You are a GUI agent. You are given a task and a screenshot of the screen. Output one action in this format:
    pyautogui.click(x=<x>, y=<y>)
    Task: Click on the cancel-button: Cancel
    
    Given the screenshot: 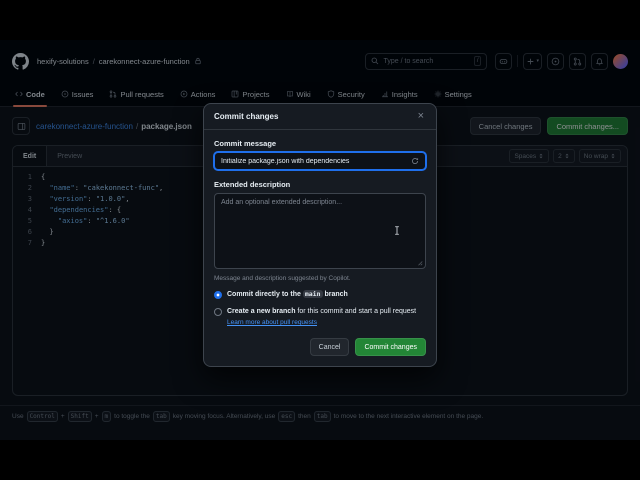 What is the action you would take?
    pyautogui.click(x=329, y=347)
    